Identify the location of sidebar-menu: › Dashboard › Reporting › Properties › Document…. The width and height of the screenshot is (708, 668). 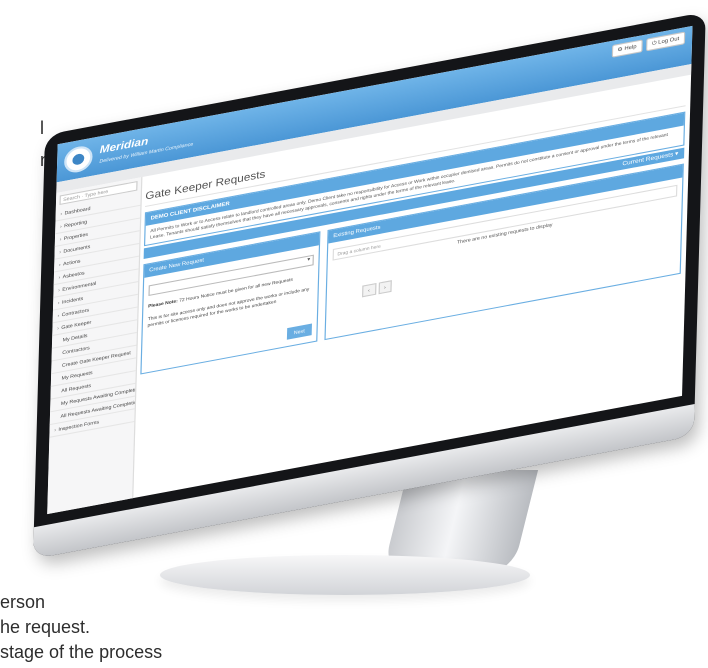
(95, 315).